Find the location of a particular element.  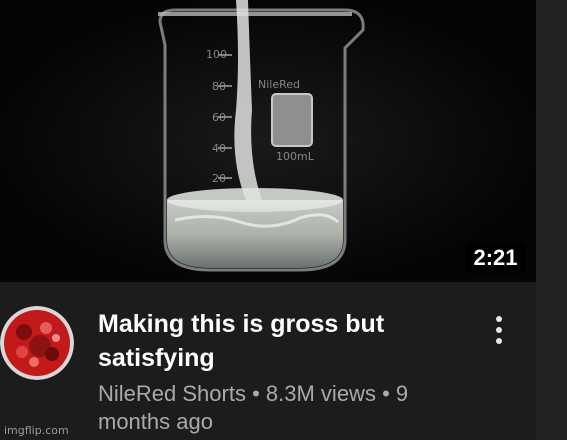

channel-avatar is located at coordinates (37, 343).